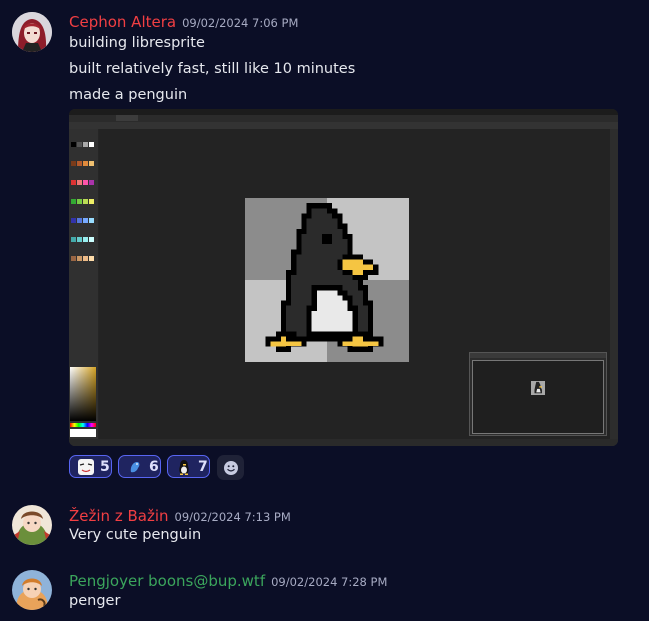  What do you see at coordinates (167, 581) in the screenshot?
I see `author-name: Pengjoyer boons@bup.wtf` at bounding box center [167, 581].